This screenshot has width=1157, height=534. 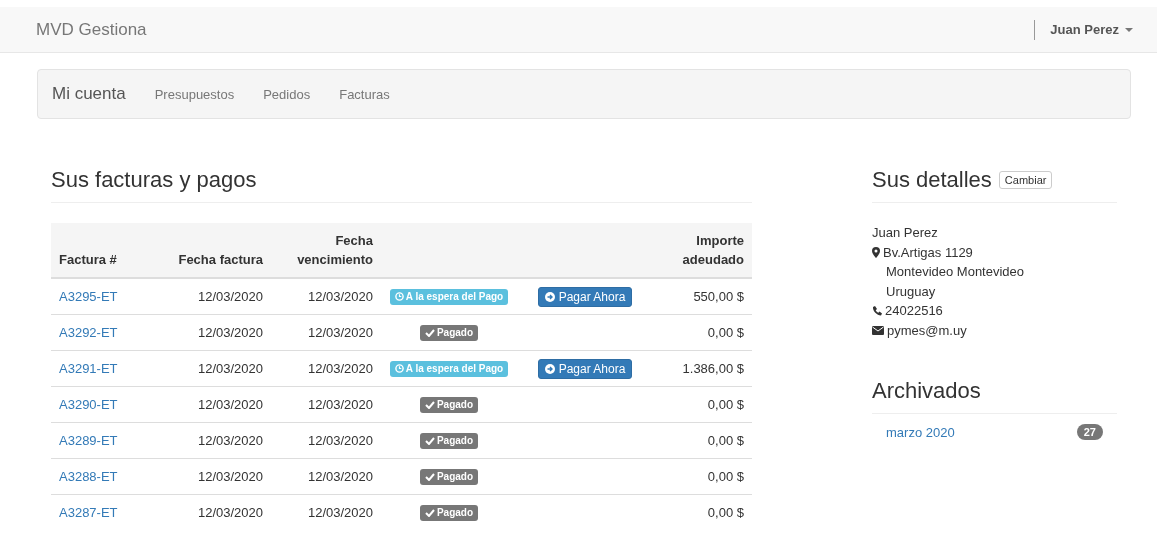 What do you see at coordinates (88, 512) in the screenshot?
I see `invoice-link: A3287-ET` at bounding box center [88, 512].